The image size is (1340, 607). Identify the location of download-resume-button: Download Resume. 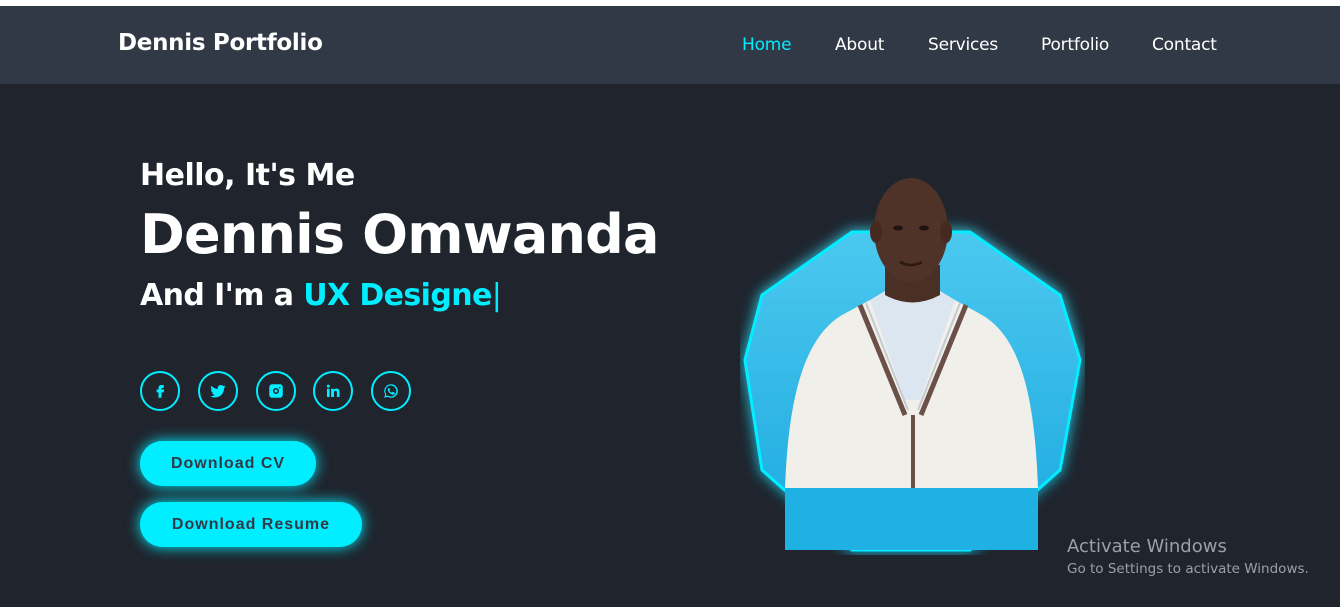
(251, 524).